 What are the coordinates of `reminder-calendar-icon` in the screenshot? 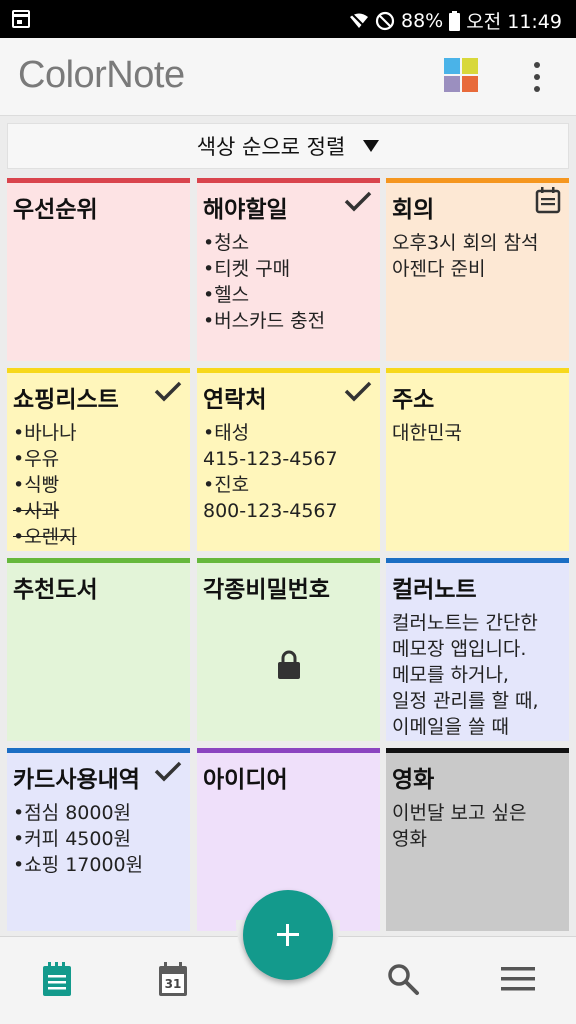 It's located at (548, 202).